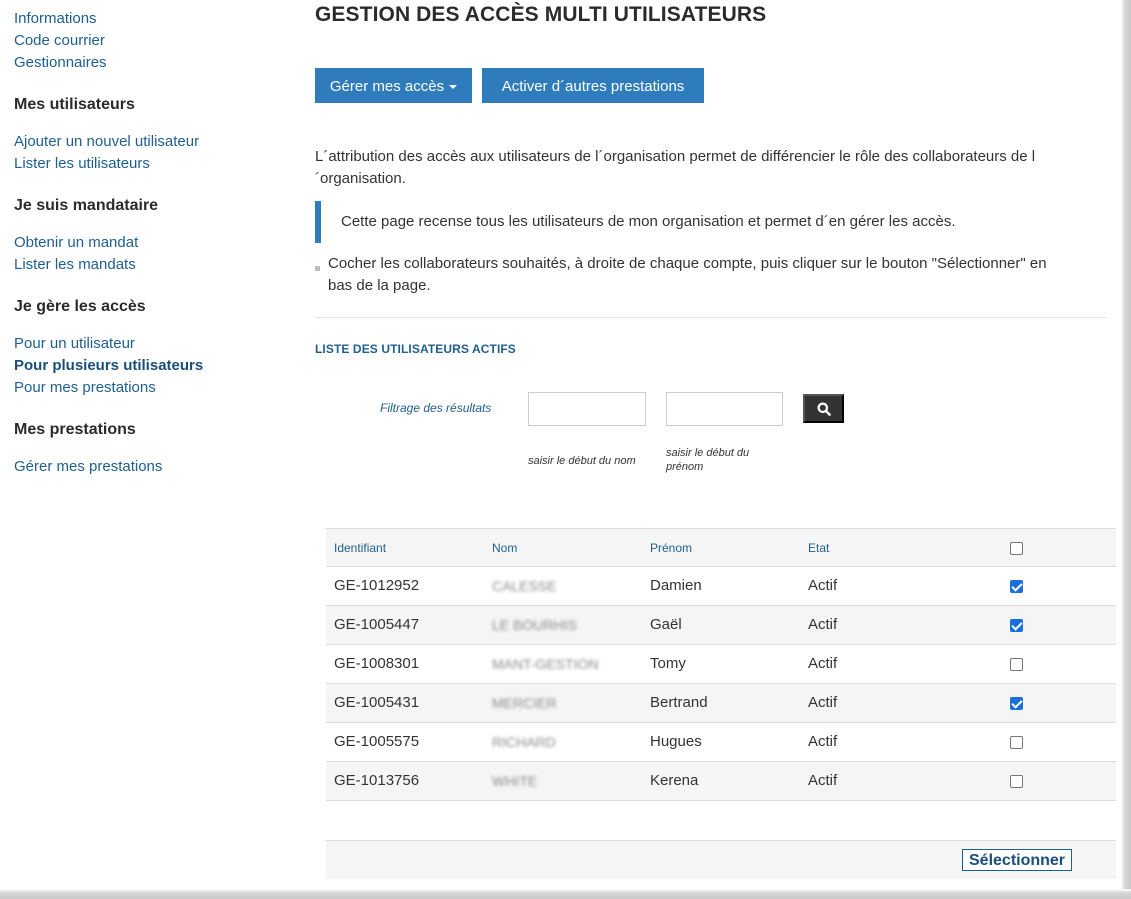 The height and width of the screenshot is (899, 1131). I want to click on table-row: GE-1005431 MERCIER Bertrand Actif, so click(721, 703).